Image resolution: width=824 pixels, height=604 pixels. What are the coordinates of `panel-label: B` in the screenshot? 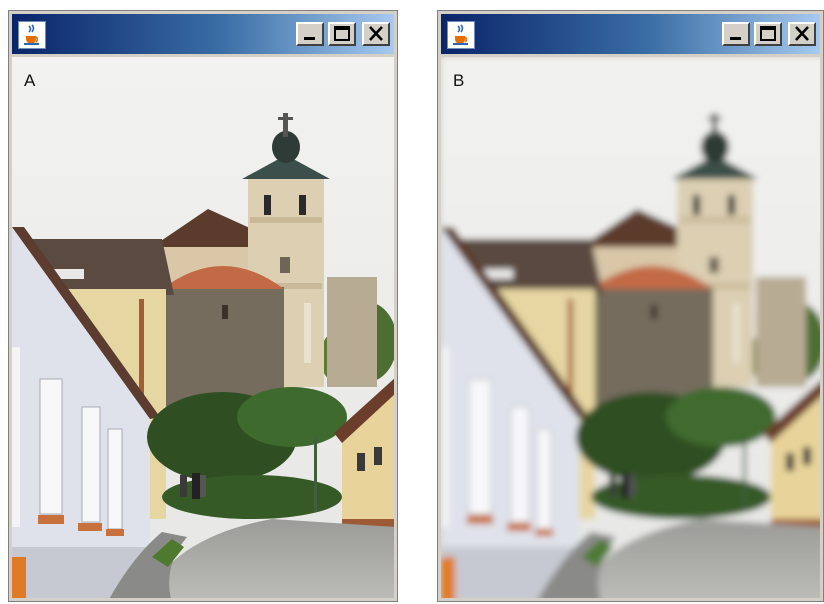 It's located at (459, 80).